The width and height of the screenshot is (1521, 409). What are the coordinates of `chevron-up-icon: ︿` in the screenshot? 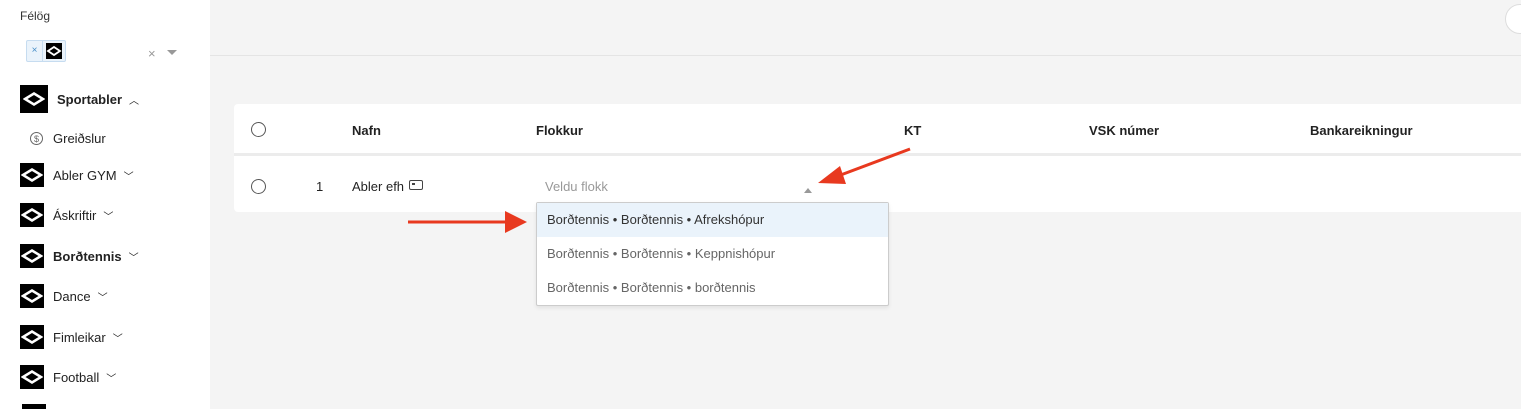 It's located at (134, 101).